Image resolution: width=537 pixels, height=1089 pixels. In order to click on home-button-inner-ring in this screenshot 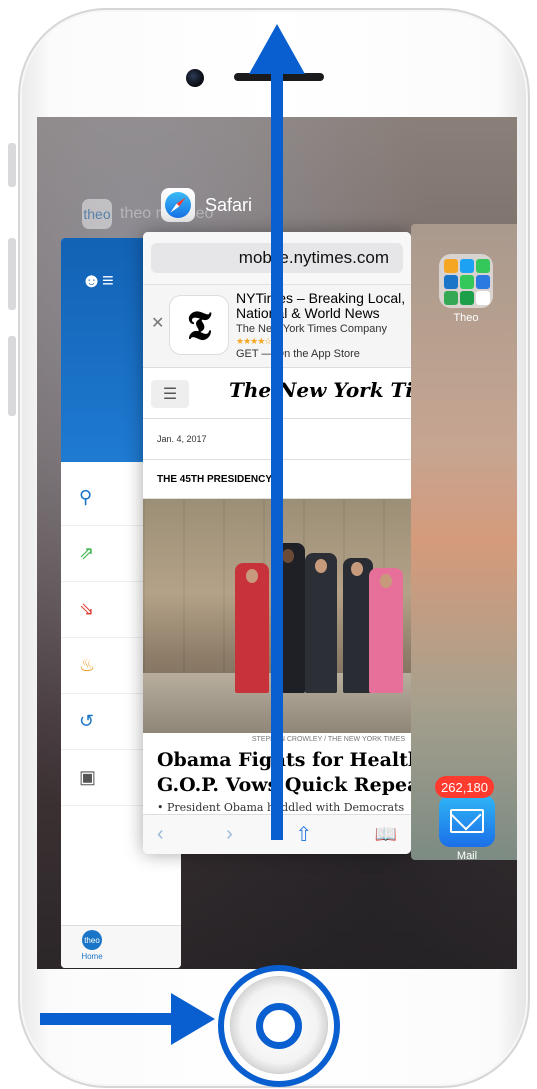, I will do `click(279, 1026)`.